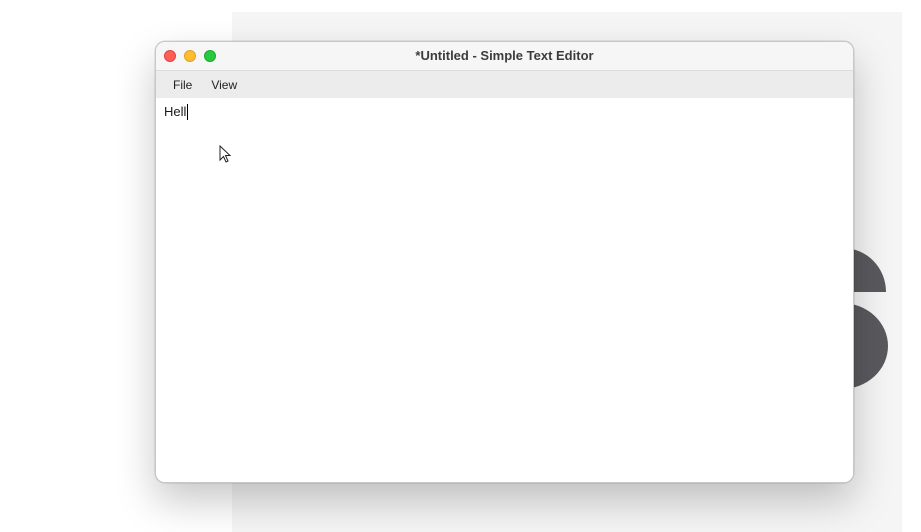 The image size is (921, 532). Describe the element at coordinates (225, 154) in the screenshot. I see `mouse-pointer-icon` at that location.